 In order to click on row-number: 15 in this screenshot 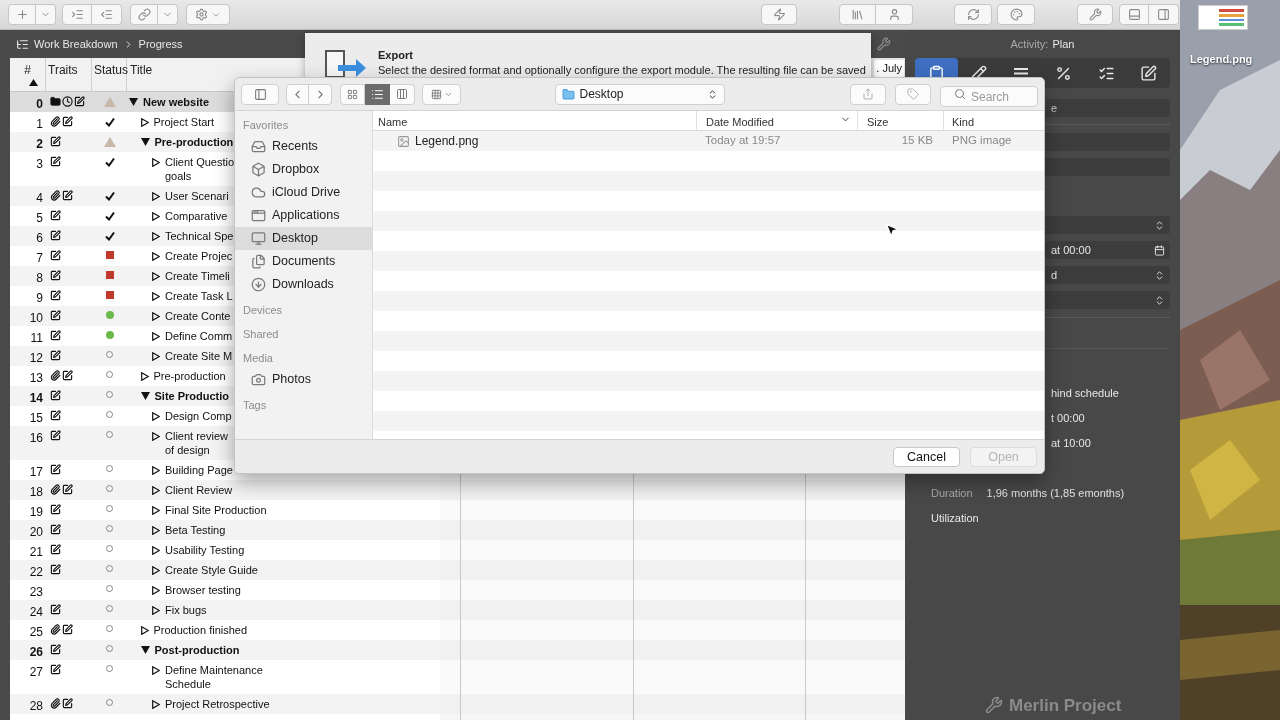, I will do `click(36, 418)`.